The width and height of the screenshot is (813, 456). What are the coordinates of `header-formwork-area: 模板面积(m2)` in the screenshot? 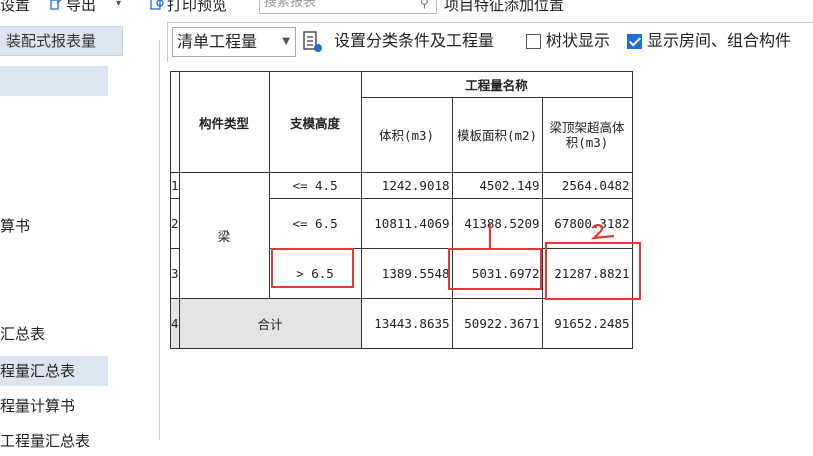 It's located at (497, 135).